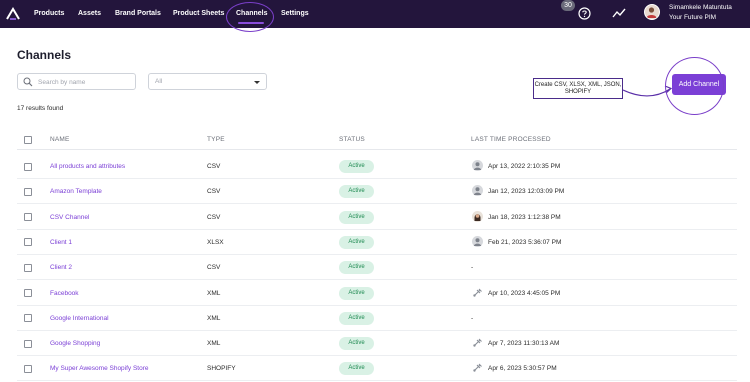 The image size is (750, 382). Describe the element at coordinates (28, 82) in the screenshot. I see `search-icon` at that location.